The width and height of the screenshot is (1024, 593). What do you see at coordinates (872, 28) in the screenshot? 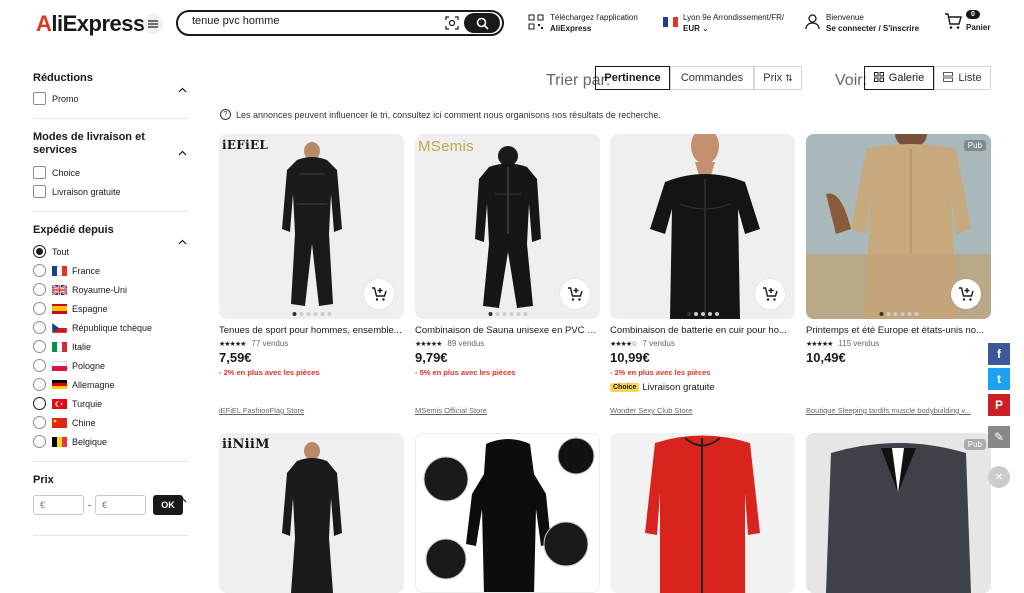
I see `login-link: Se connecter / S'inscrire` at bounding box center [872, 28].